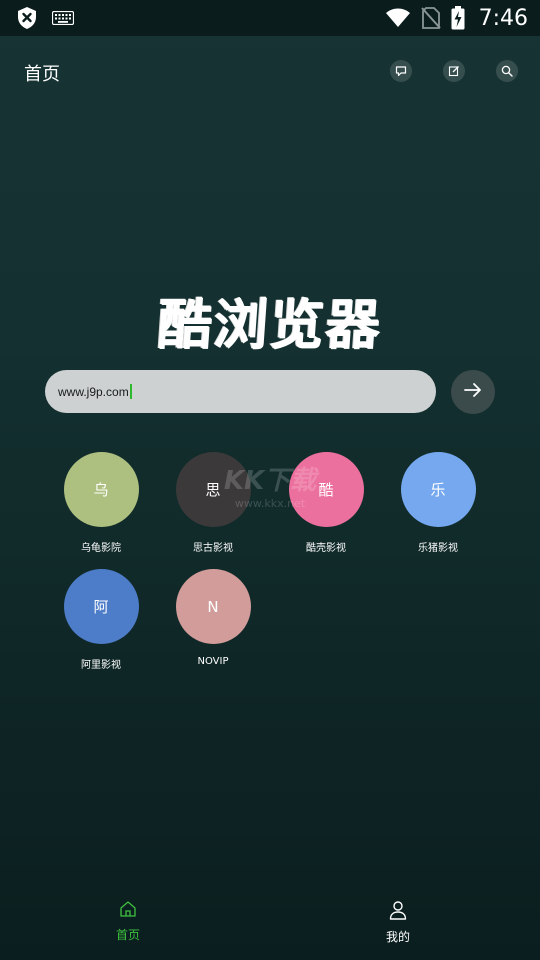 The width and height of the screenshot is (540, 960). I want to click on status-bar: 7:46, so click(270, 18).